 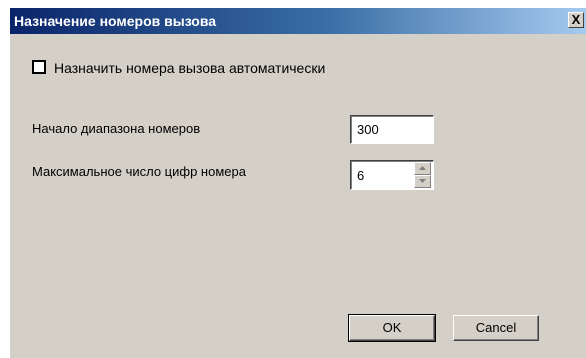 I want to click on range-start-input, so click(x=392, y=129).